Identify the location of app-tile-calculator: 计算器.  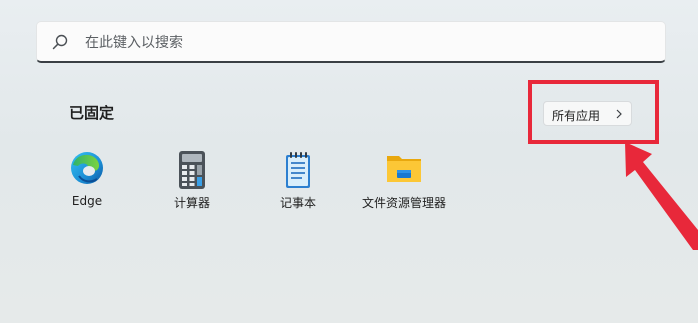
(192, 184).